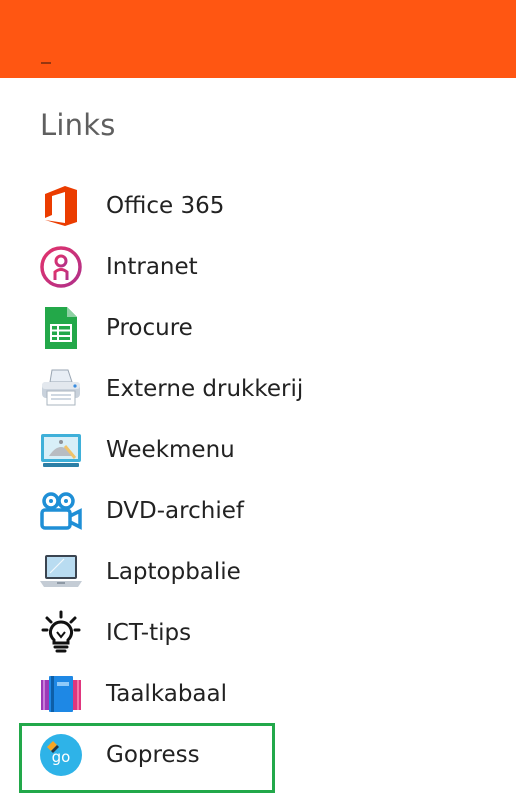 This screenshot has height=803, width=516. Describe the element at coordinates (258, 327) in the screenshot. I see `link-procure: Procure` at that location.